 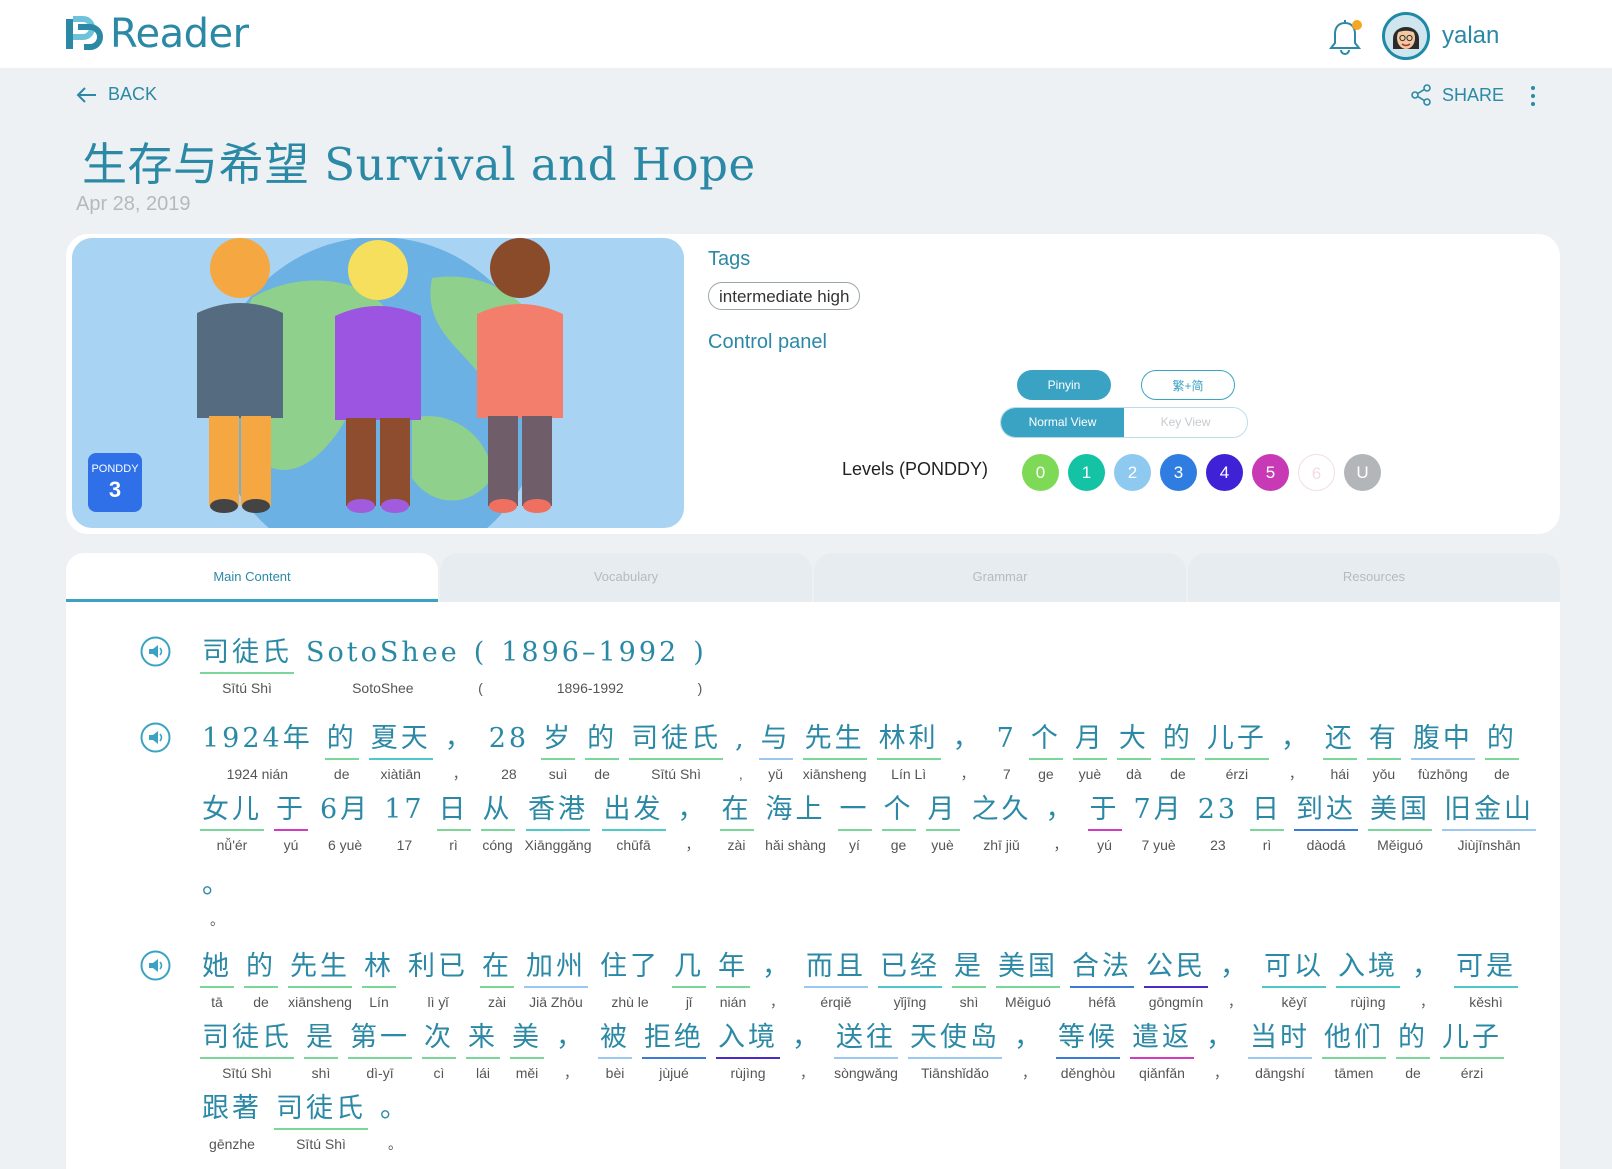 I want to click on vocab-word: 年 nián, so click(x=733, y=981).